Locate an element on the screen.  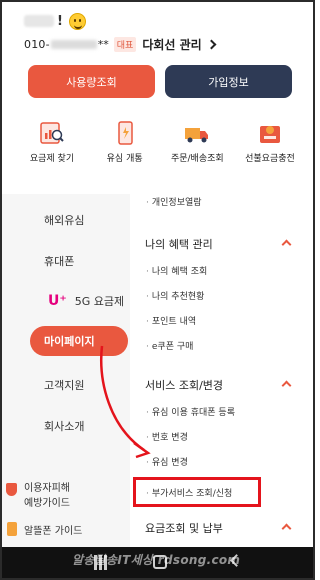
nav-item-company: 회사소개 is located at coordinates (64, 426).